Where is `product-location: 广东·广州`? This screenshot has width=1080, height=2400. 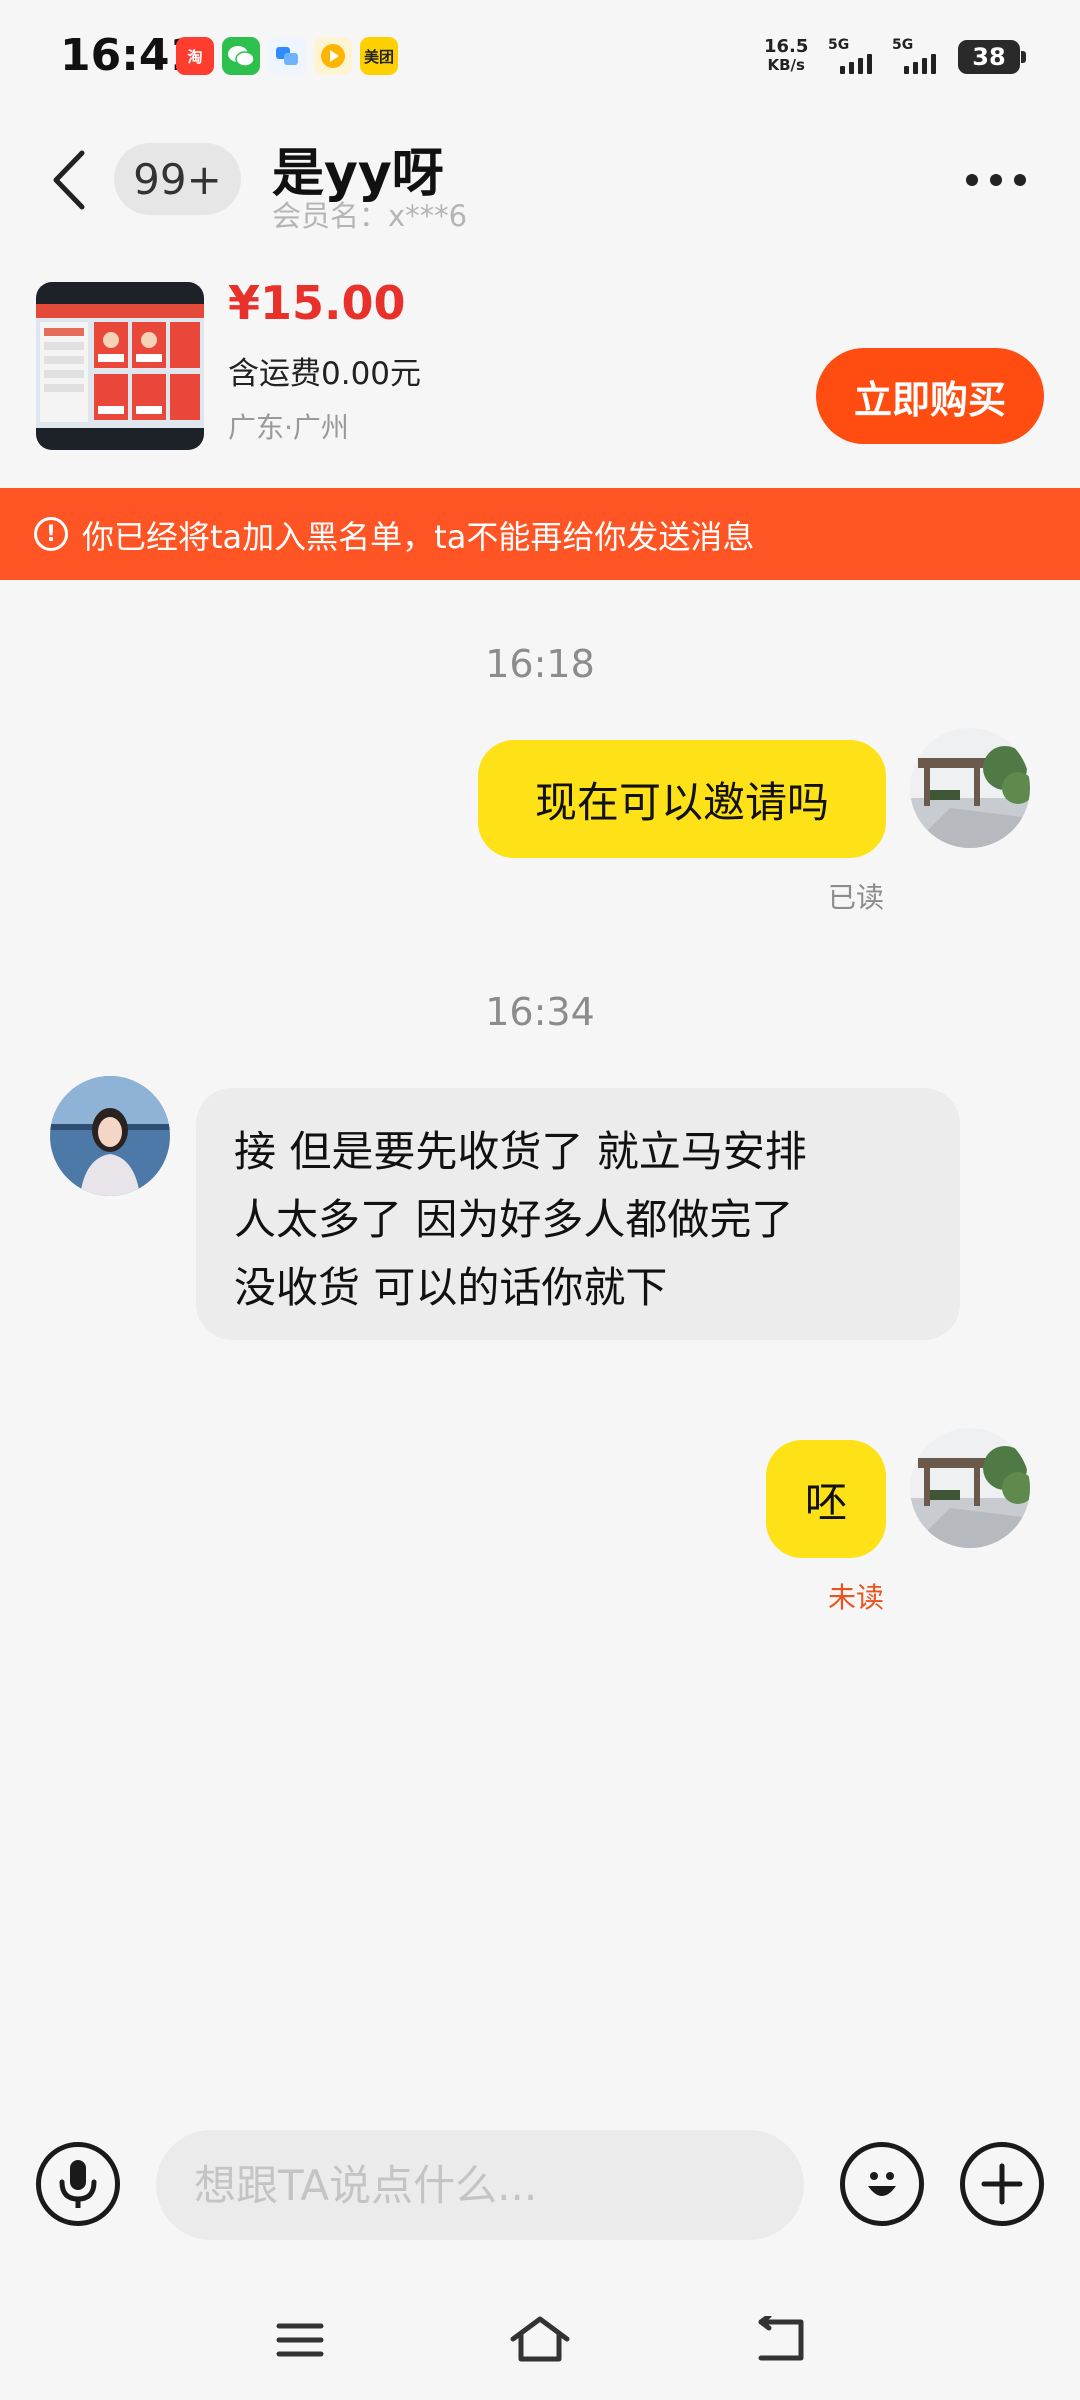
product-location: 广东·广州 is located at coordinates (288, 427).